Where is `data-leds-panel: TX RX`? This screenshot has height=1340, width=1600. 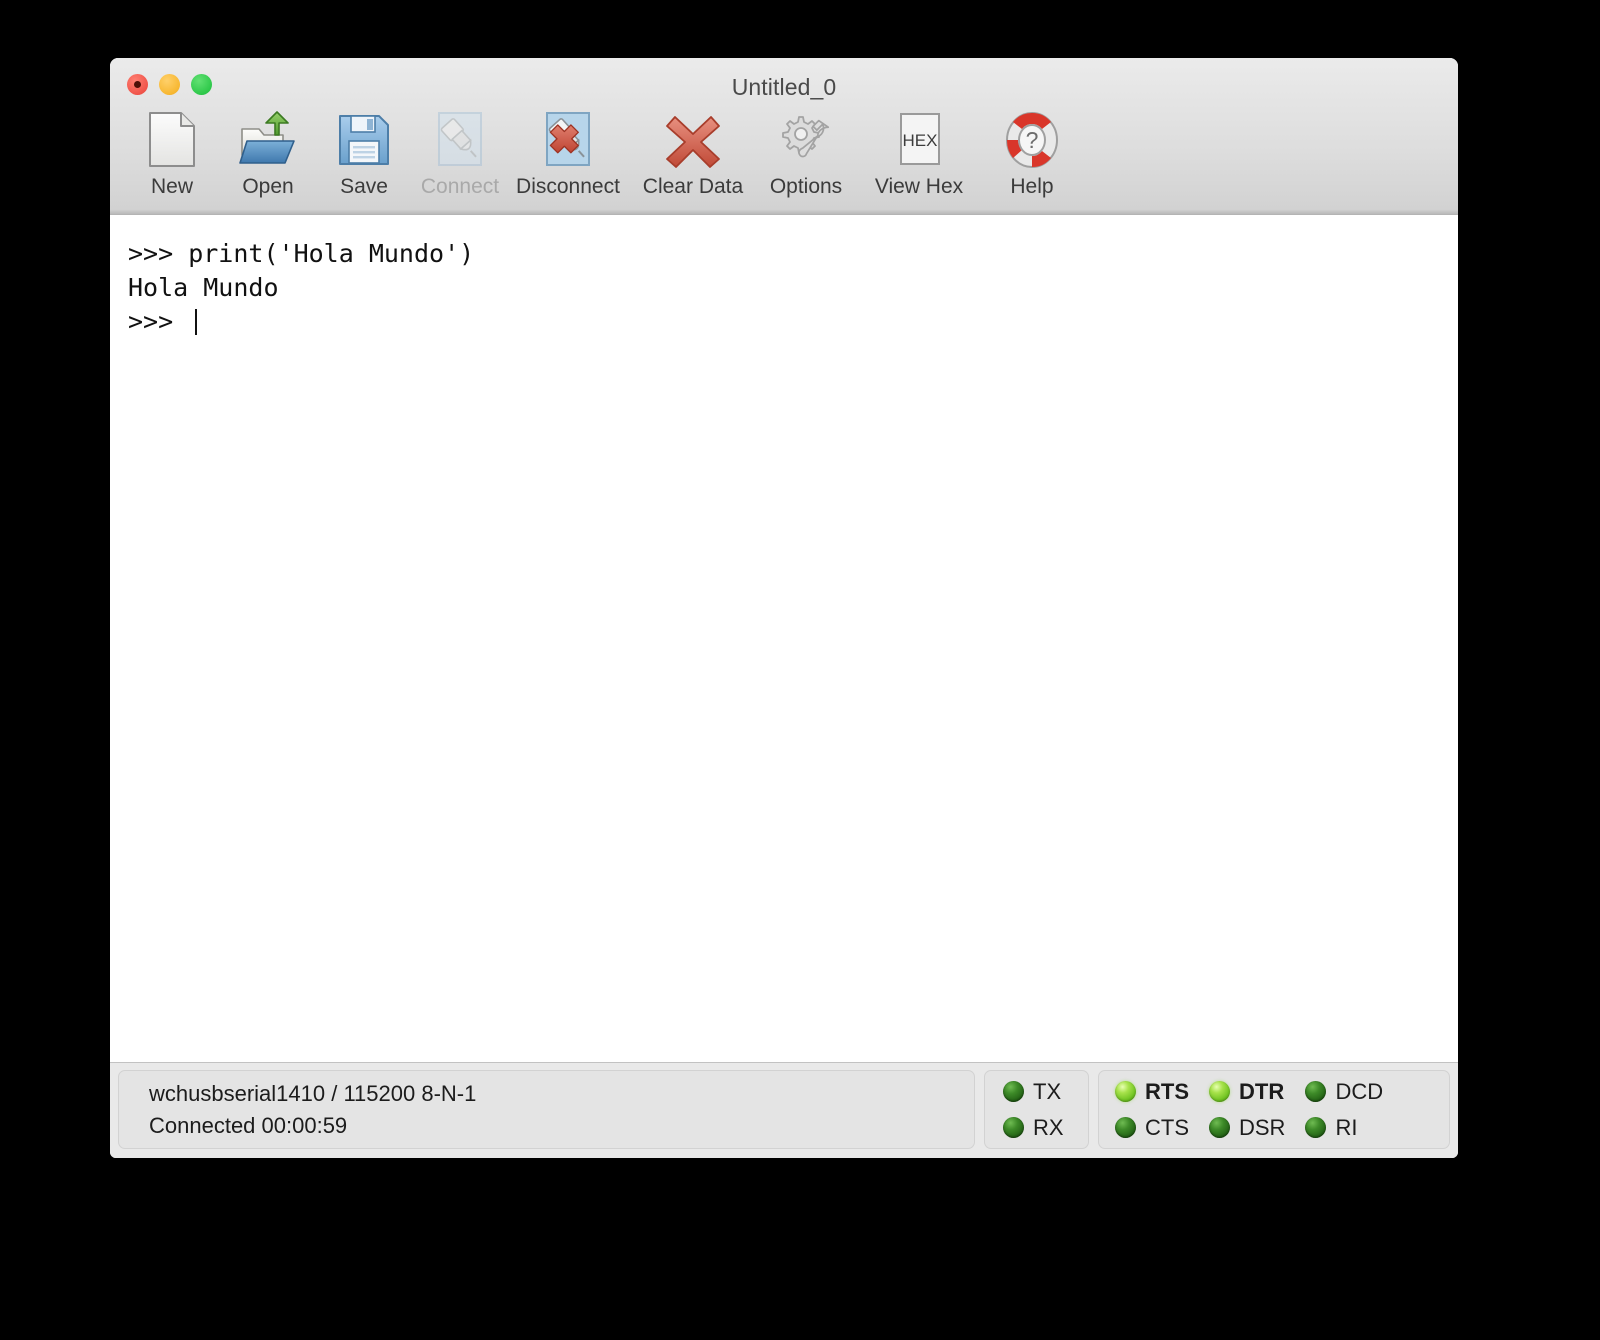 data-leds-panel: TX RX is located at coordinates (1036, 1109).